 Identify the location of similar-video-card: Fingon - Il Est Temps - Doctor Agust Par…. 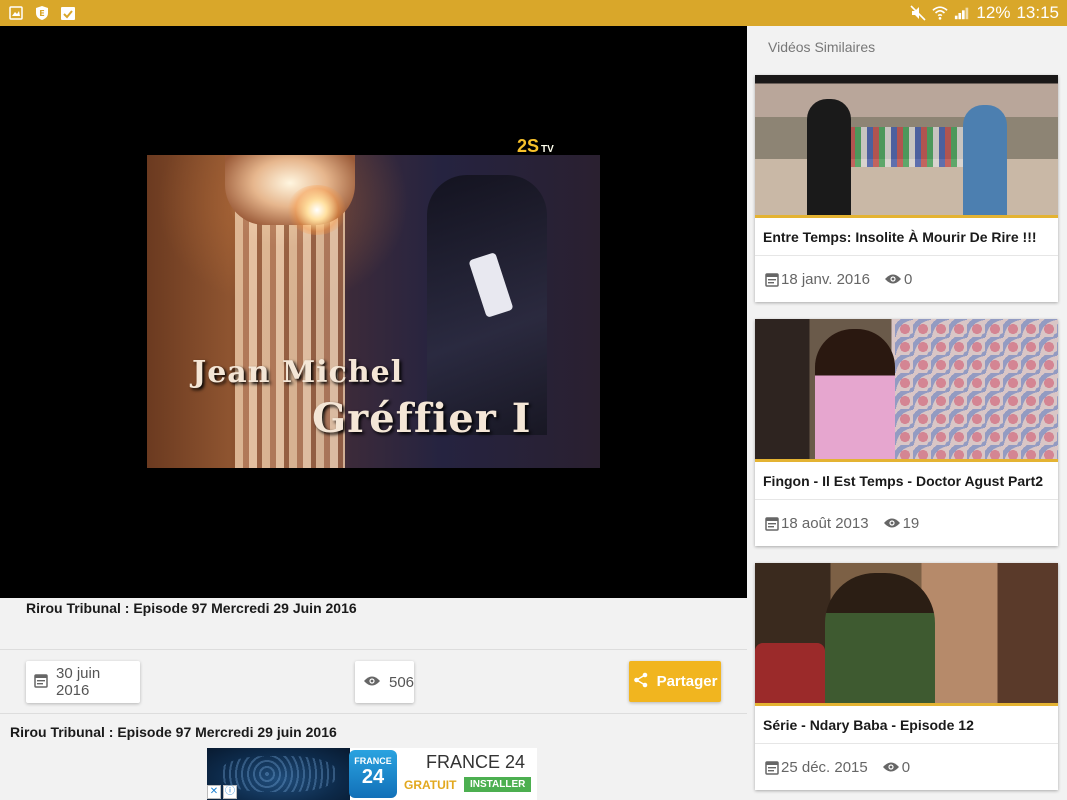
(906, 432).